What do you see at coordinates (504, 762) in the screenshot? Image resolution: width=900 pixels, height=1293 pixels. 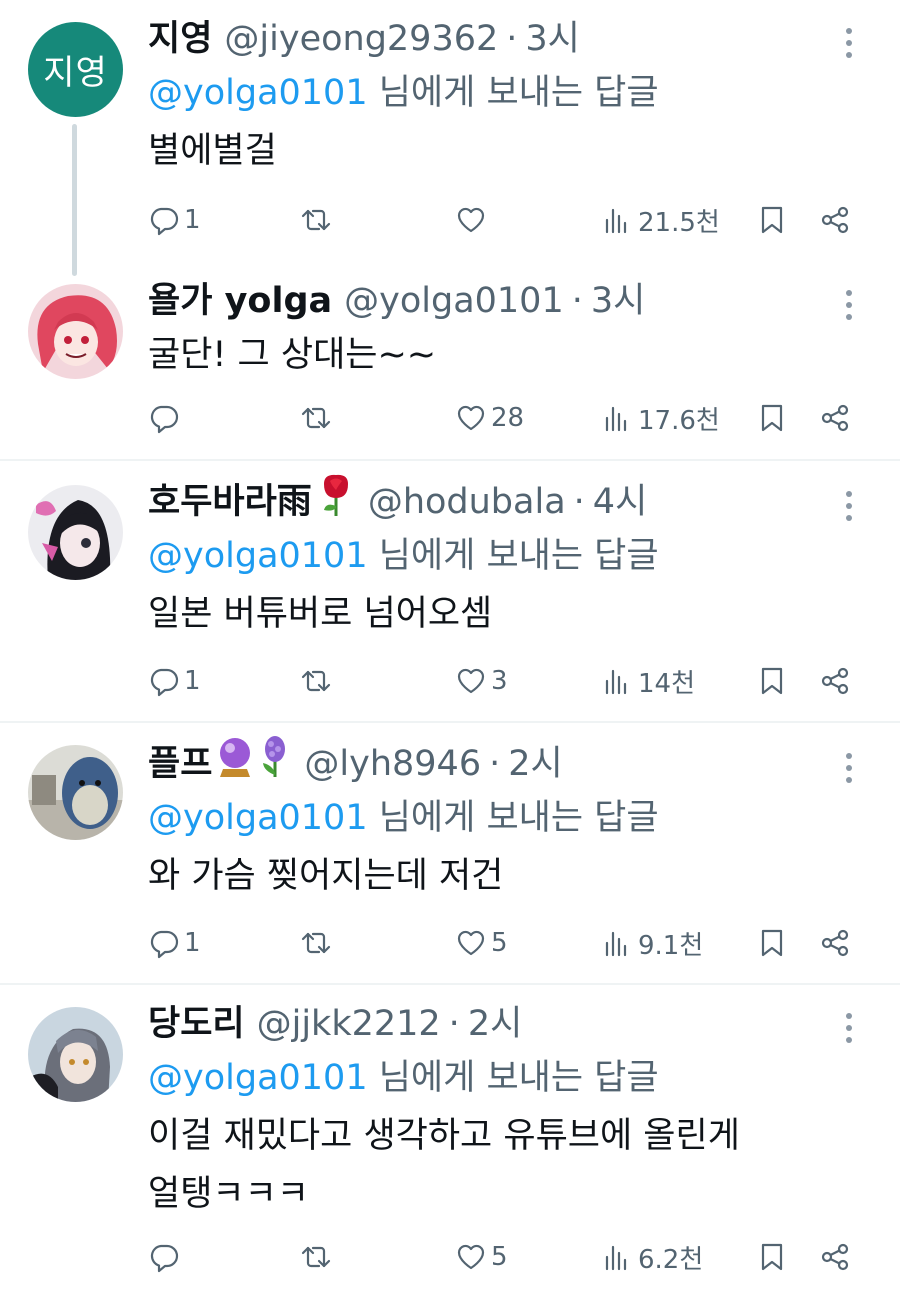 I see `tweet-header: 플프 @lyh8946 · 2시` at bounding box center [504, 762].